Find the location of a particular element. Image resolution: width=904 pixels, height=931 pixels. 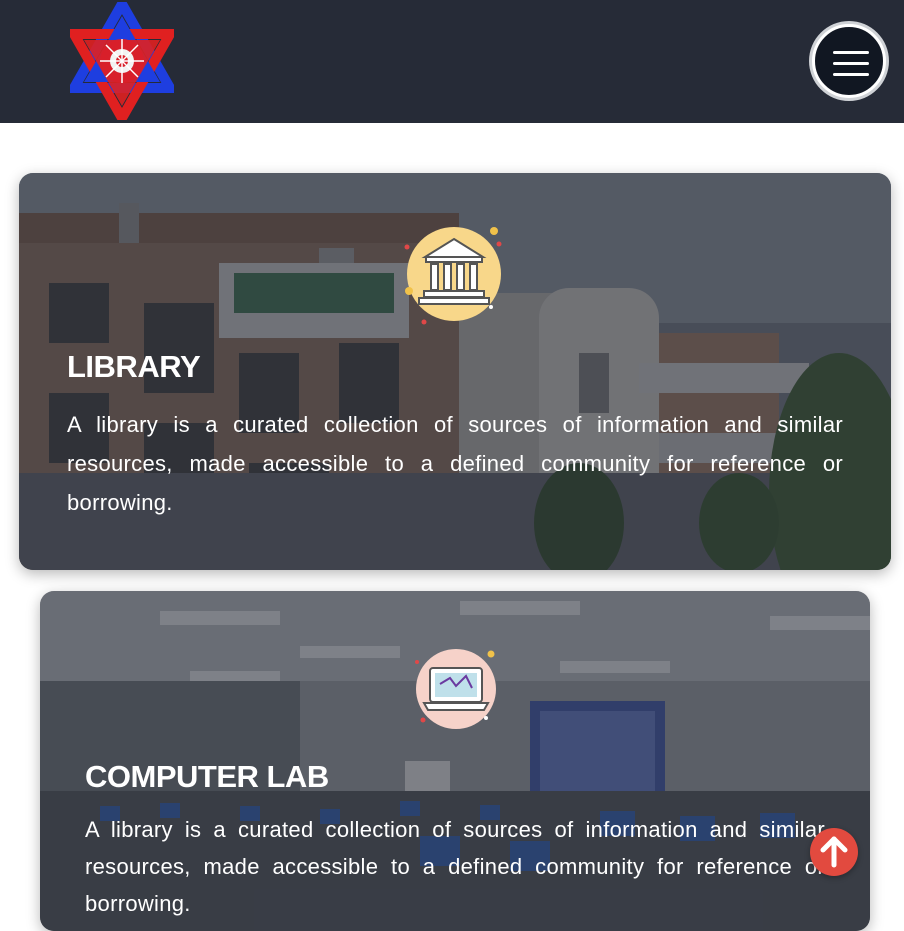

arrow-up-icon is located at coordinates (834, 852).